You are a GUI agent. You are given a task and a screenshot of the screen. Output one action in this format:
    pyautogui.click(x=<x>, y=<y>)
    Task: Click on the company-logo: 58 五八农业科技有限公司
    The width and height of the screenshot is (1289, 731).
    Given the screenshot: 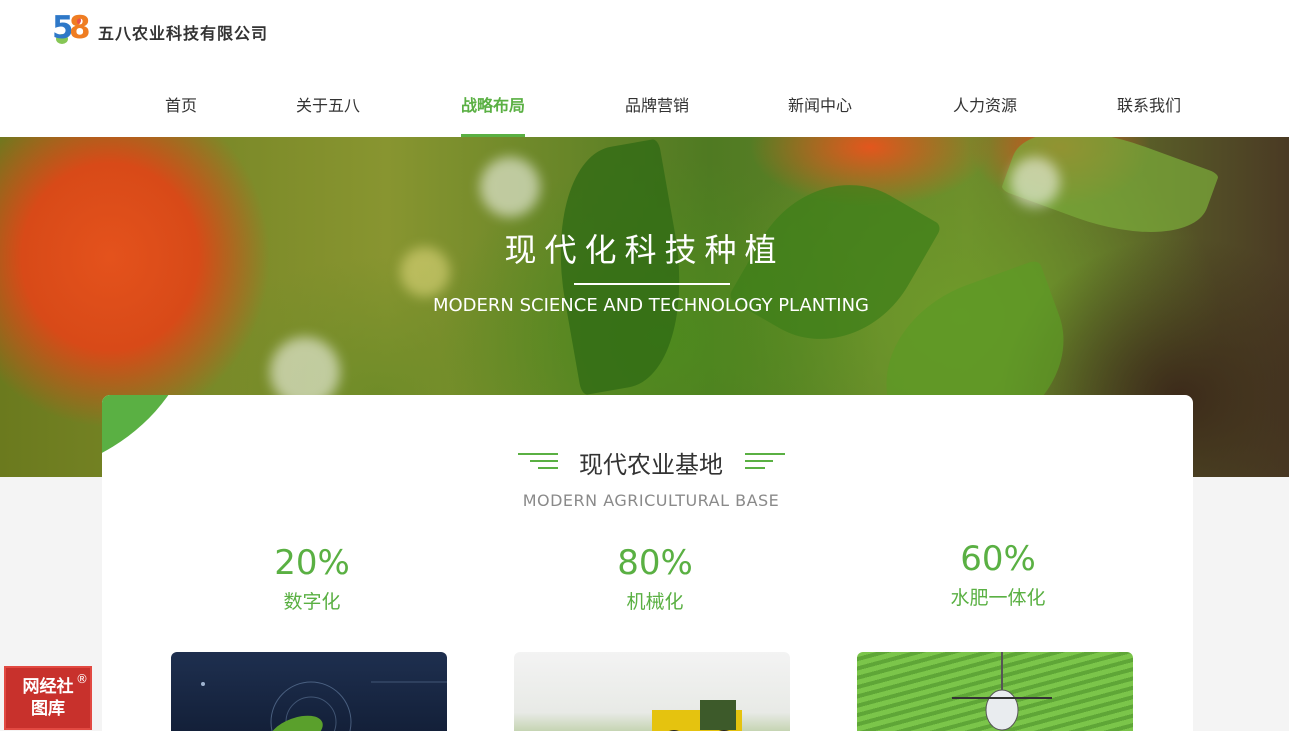 What is the action you would take?
    pyautogui.click(x=160, y=30)
    